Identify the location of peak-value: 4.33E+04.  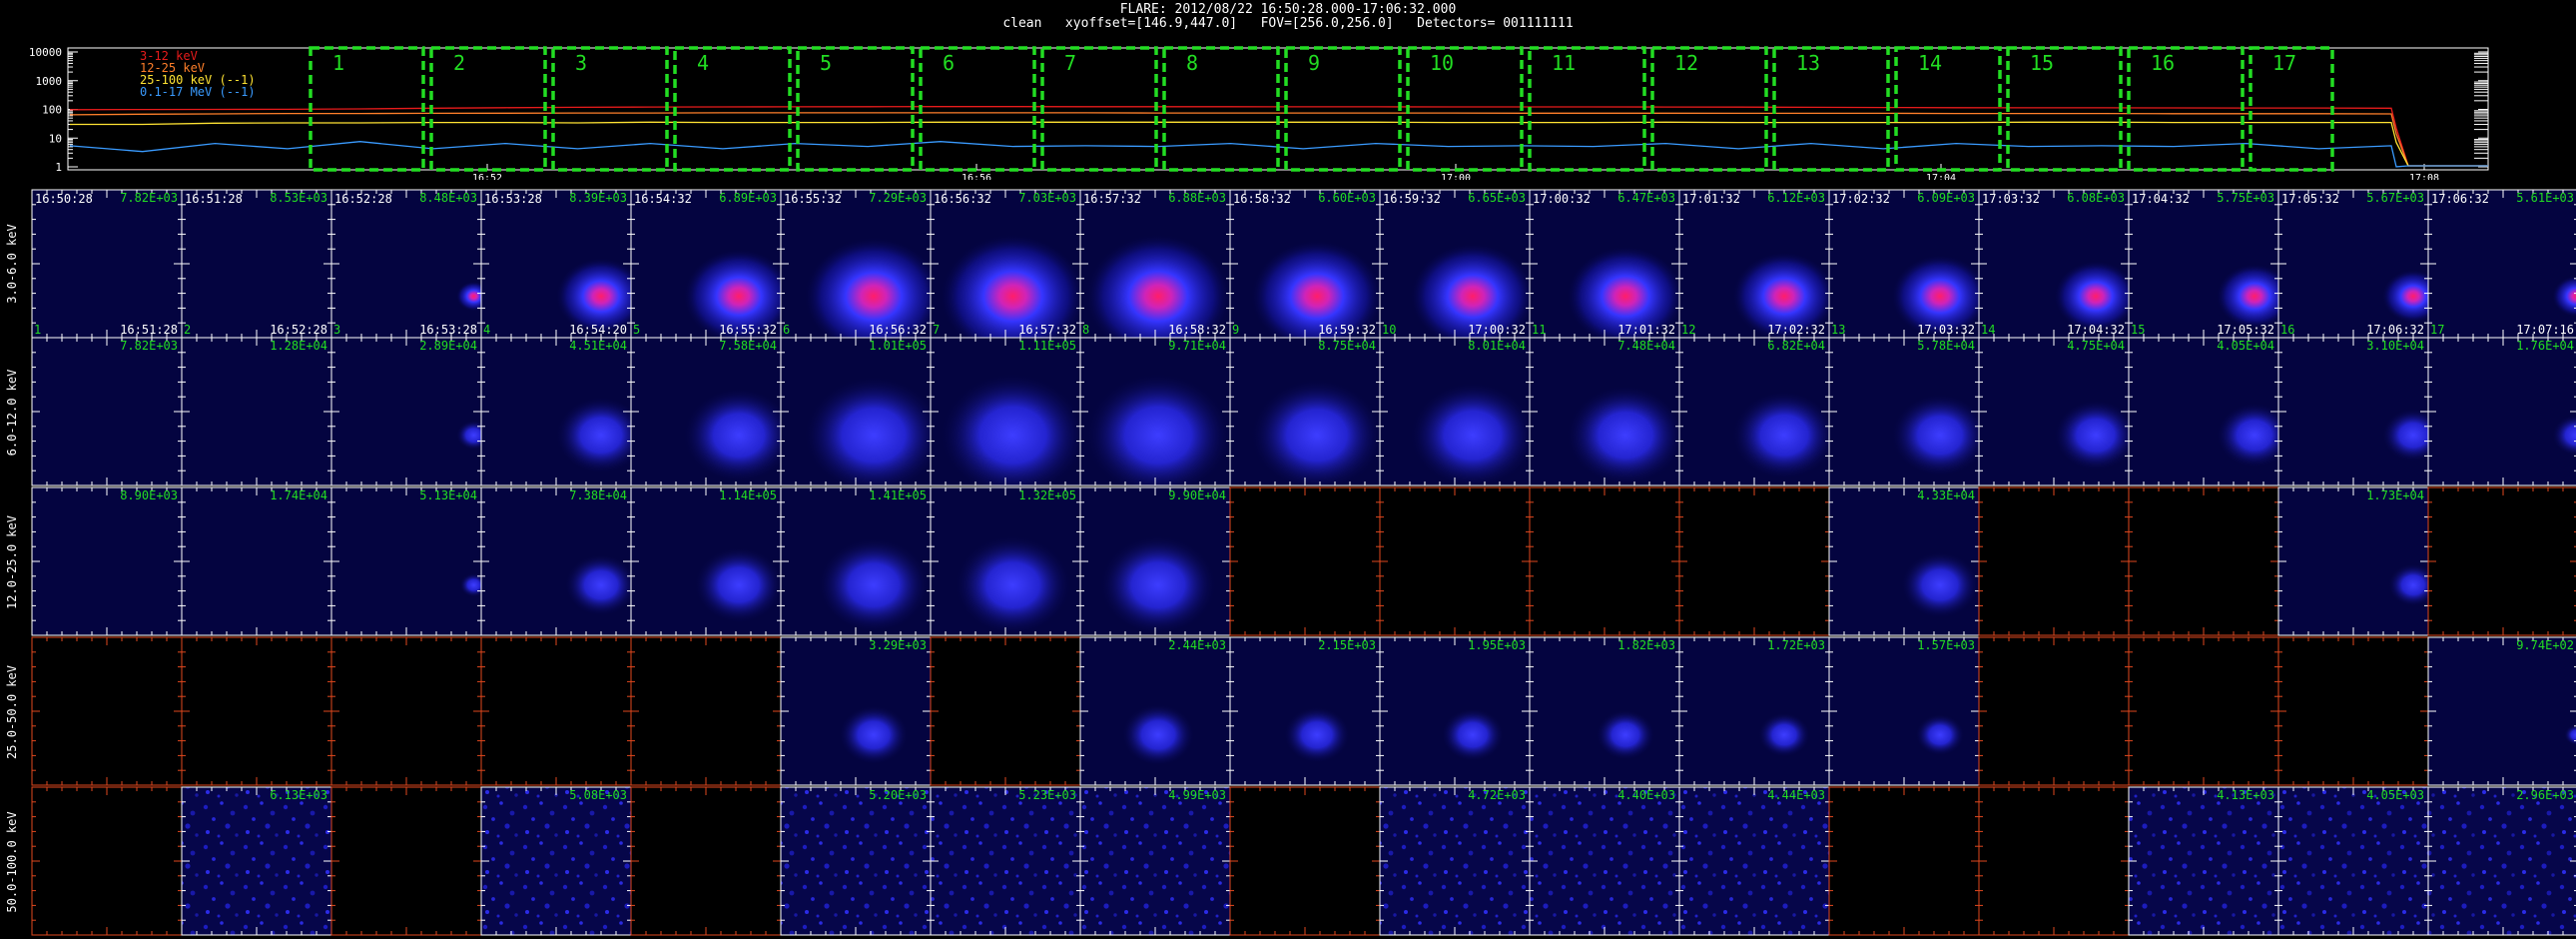
(1946, 495).